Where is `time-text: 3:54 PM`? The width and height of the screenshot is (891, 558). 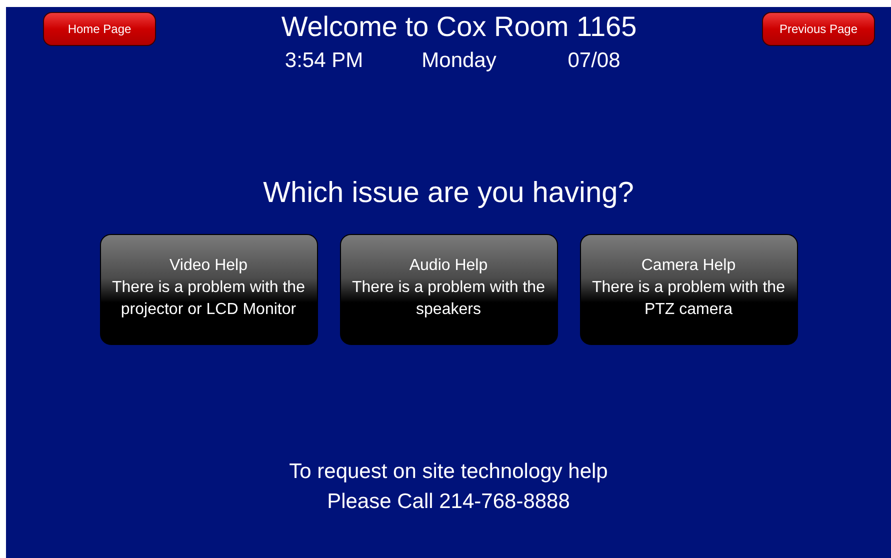
time-text: 3:54 PM is located at coordinates (324, 61).